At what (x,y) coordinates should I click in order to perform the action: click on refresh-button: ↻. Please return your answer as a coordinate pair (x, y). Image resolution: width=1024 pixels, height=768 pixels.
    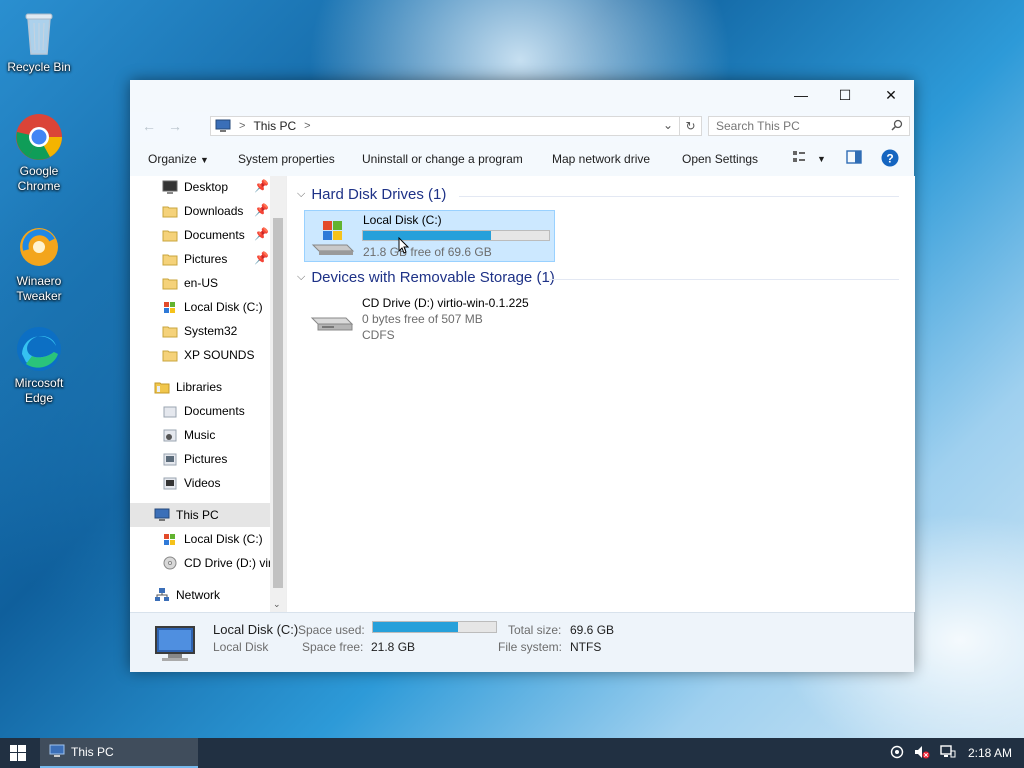
    Looking at the image, I should click on (691, 126).